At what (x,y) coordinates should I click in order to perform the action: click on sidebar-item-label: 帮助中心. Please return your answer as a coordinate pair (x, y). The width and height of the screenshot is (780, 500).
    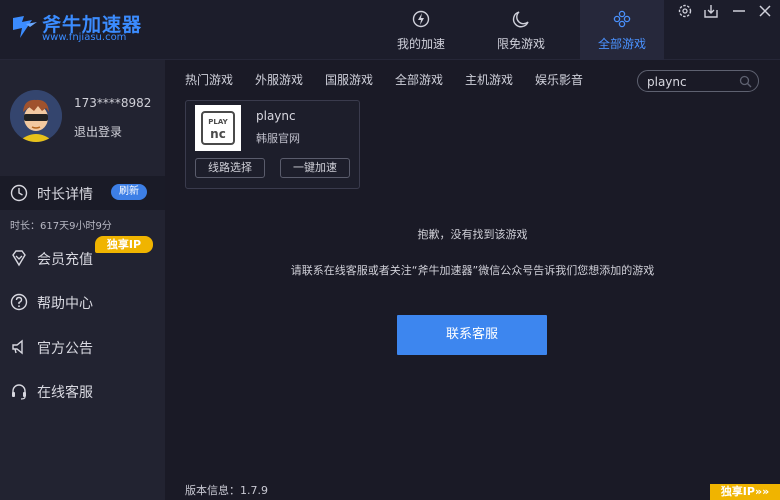
    Looking at the image, I should click on (65, 304).